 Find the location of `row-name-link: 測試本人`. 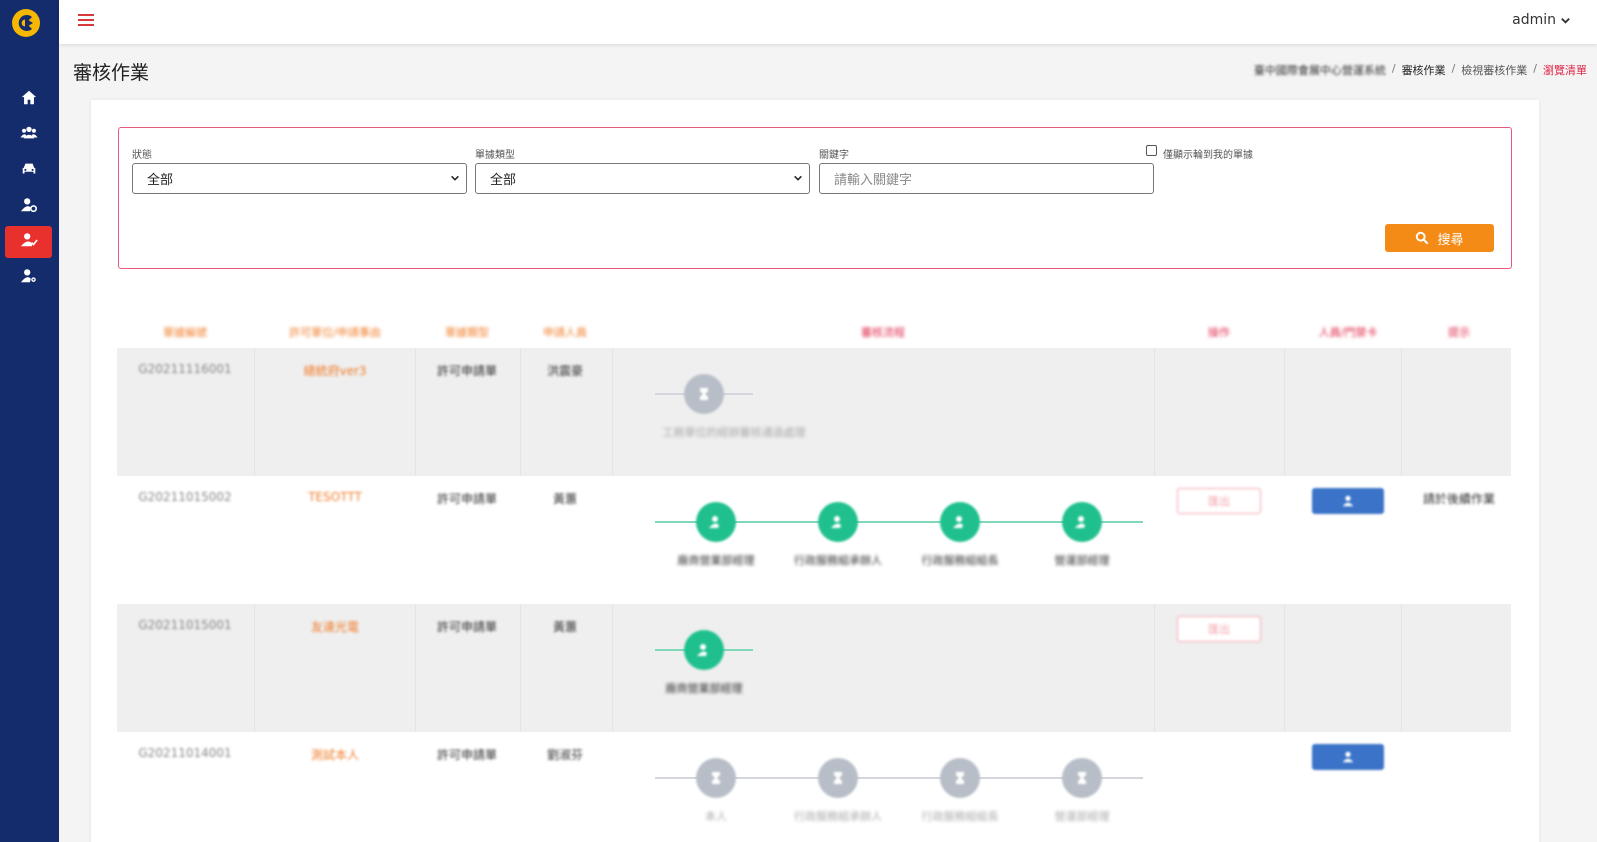

row-name-link: 測試本人 is located at coordinates (335, 754).